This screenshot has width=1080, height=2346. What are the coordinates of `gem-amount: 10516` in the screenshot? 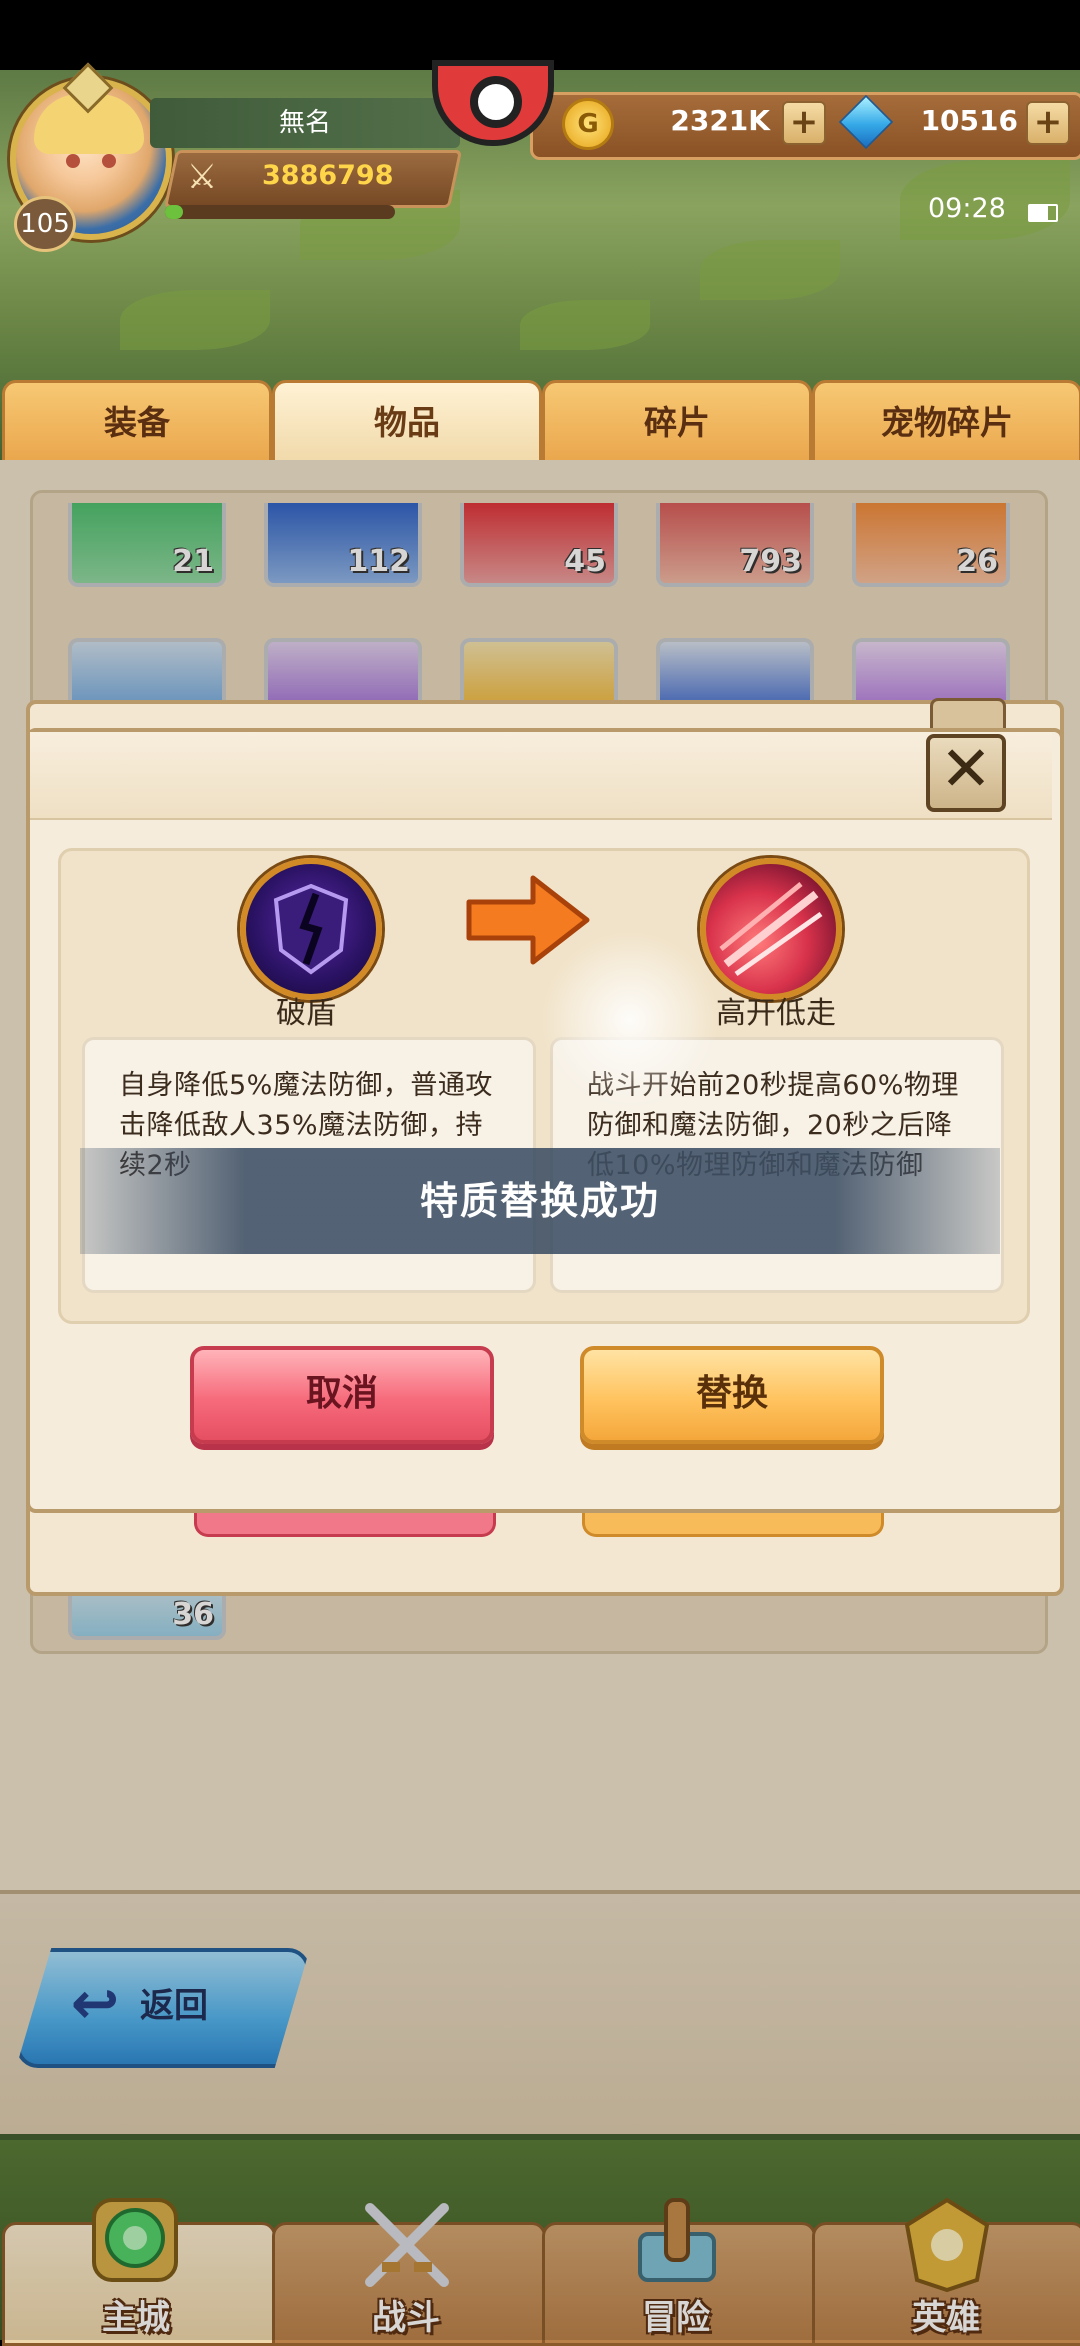 It's located at (969, 120).